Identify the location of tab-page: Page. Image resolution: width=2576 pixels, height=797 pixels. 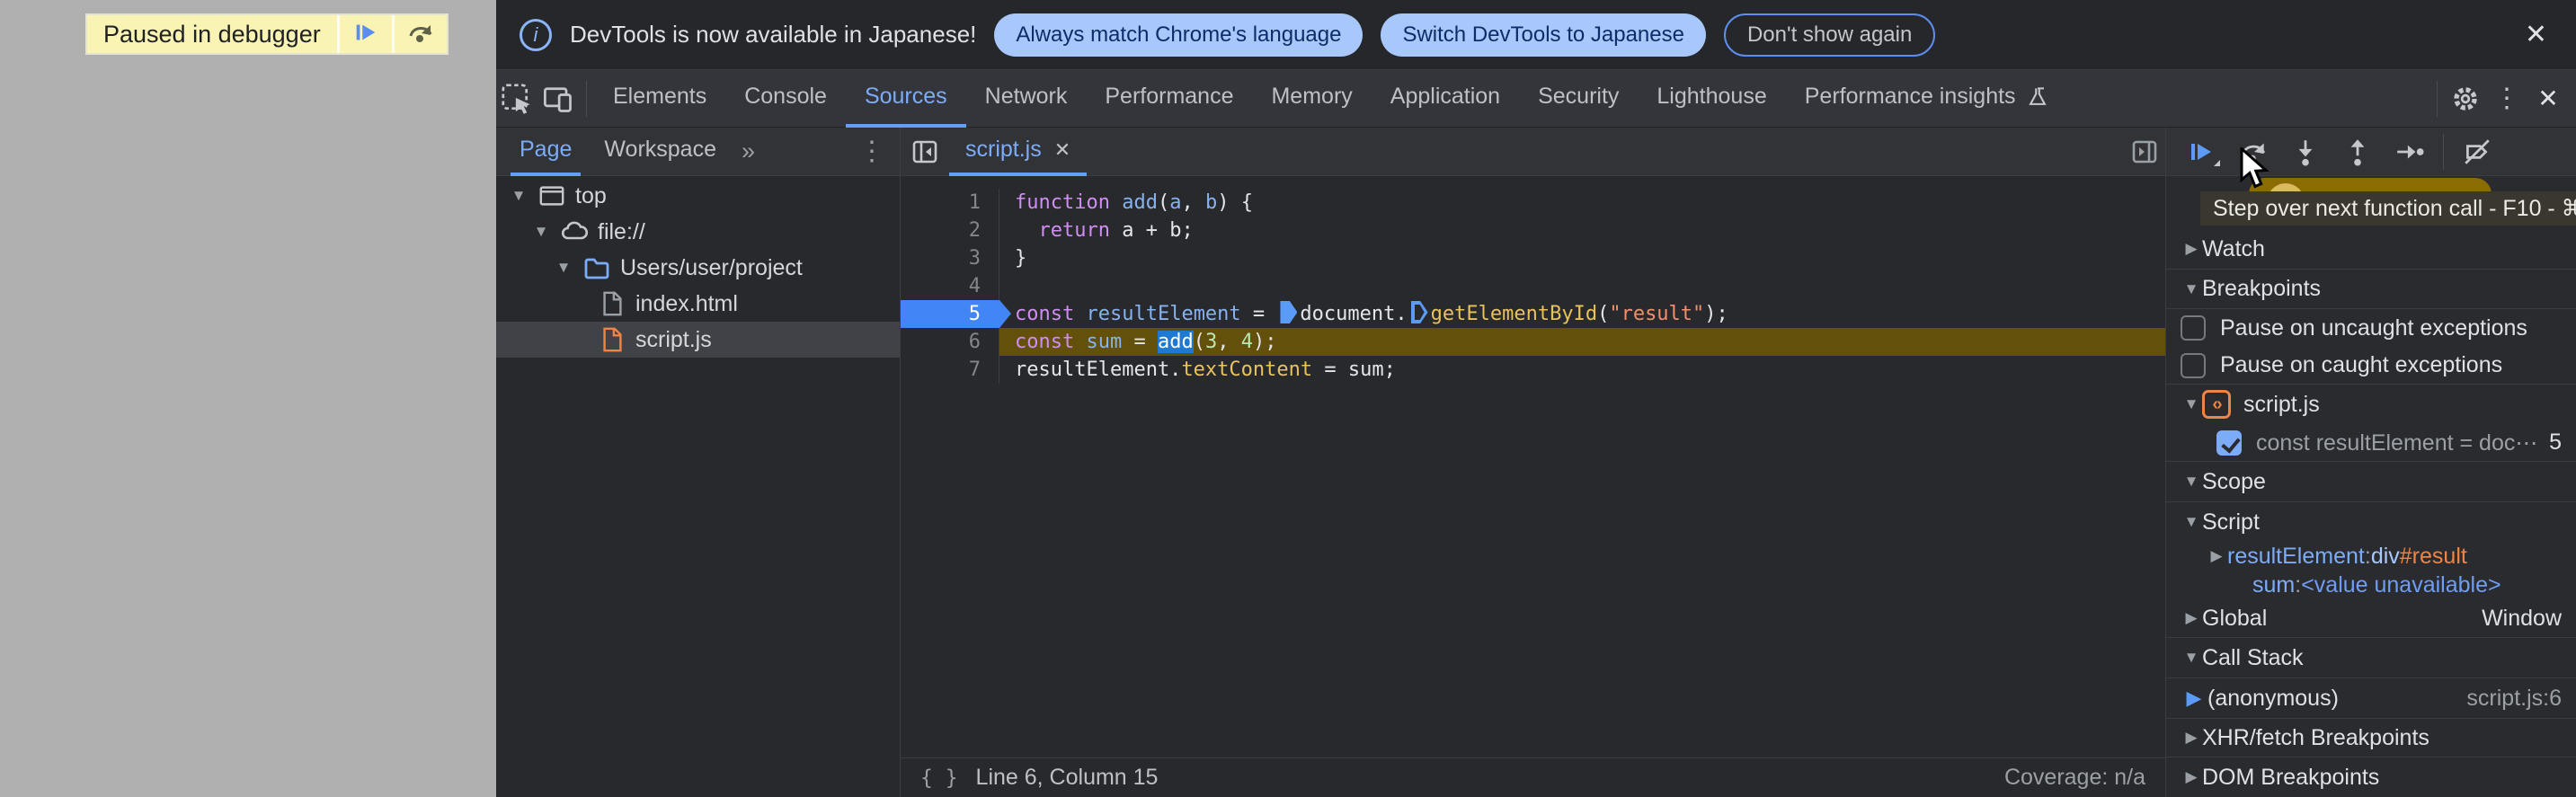
(546, 152).